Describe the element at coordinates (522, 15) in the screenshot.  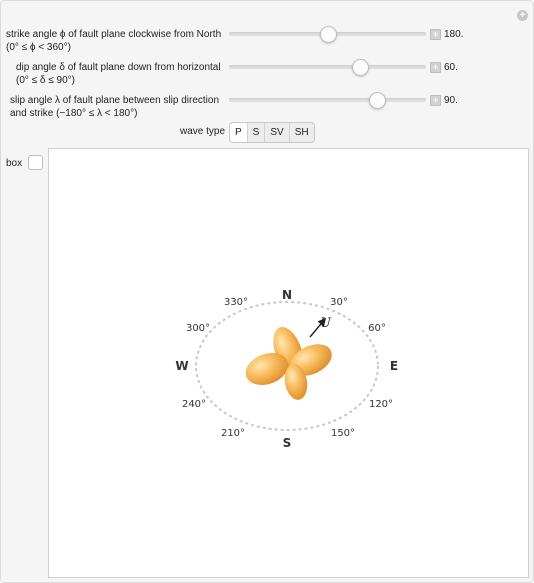
I see `plus-circle-icon: +` at that location.